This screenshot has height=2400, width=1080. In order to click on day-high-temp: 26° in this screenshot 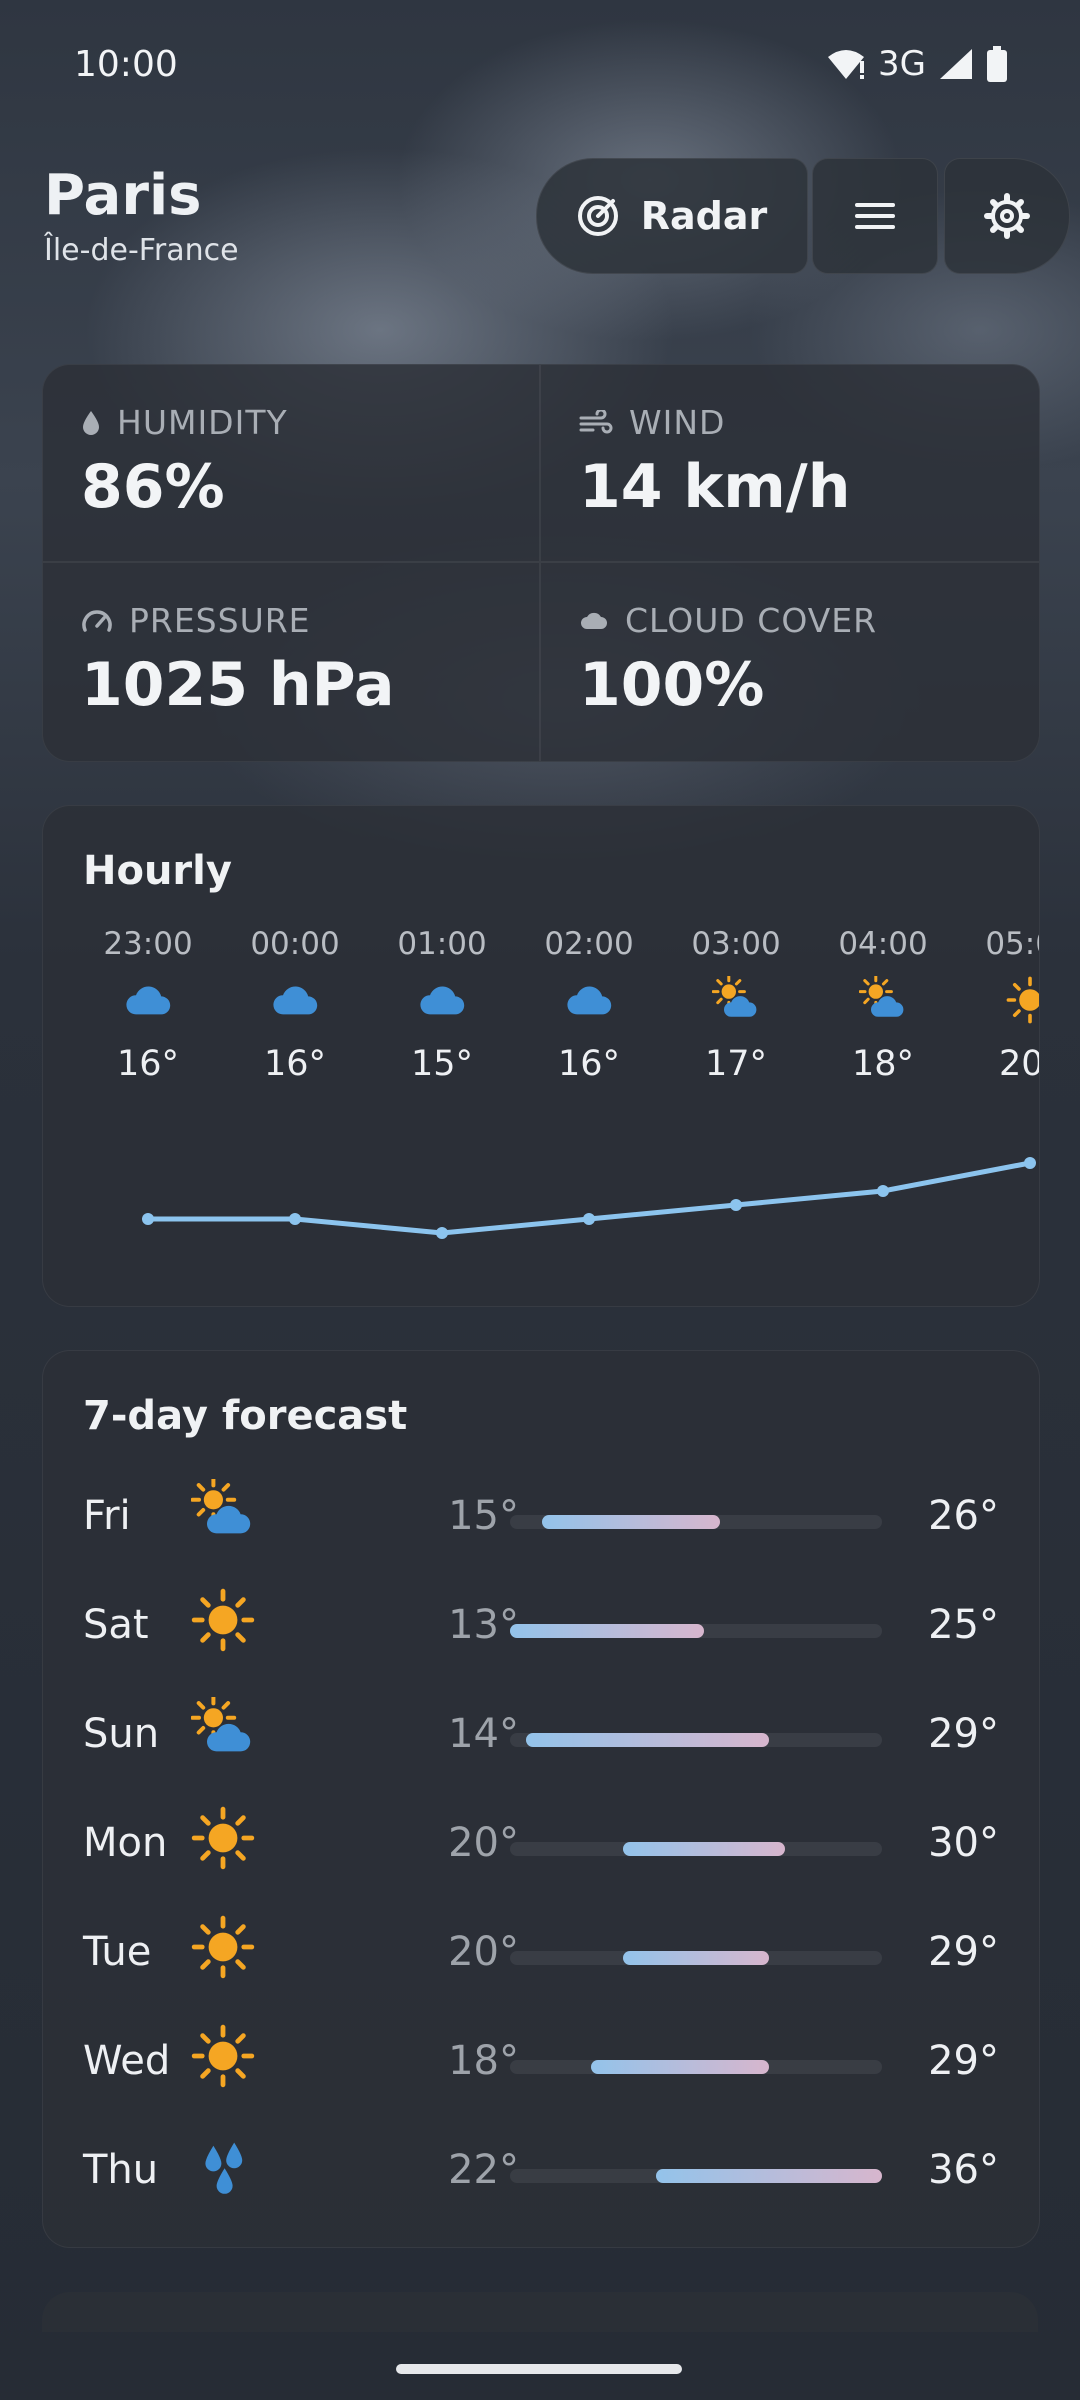, I will do `click(963, 1516)`.